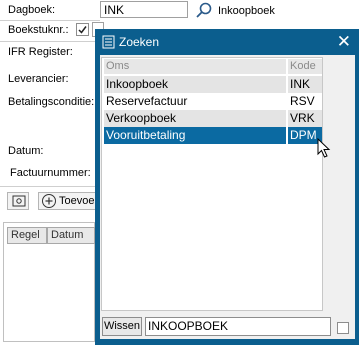 The image size is (359, 345). Describe the element at coordinates (195, 84) in the screenshot. I see `row-oms: Inkoopboek` at that location.